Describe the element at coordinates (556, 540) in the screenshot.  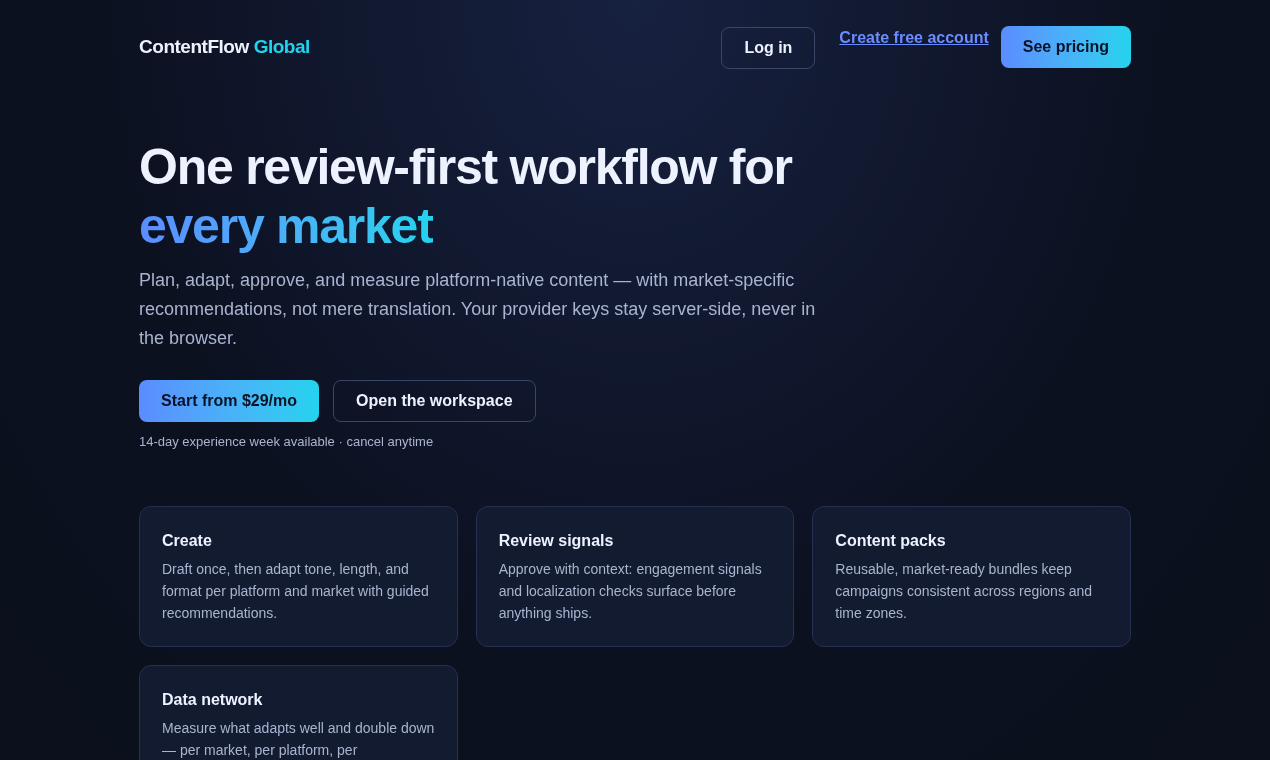
I see `feature-title: Review signals` at that location.